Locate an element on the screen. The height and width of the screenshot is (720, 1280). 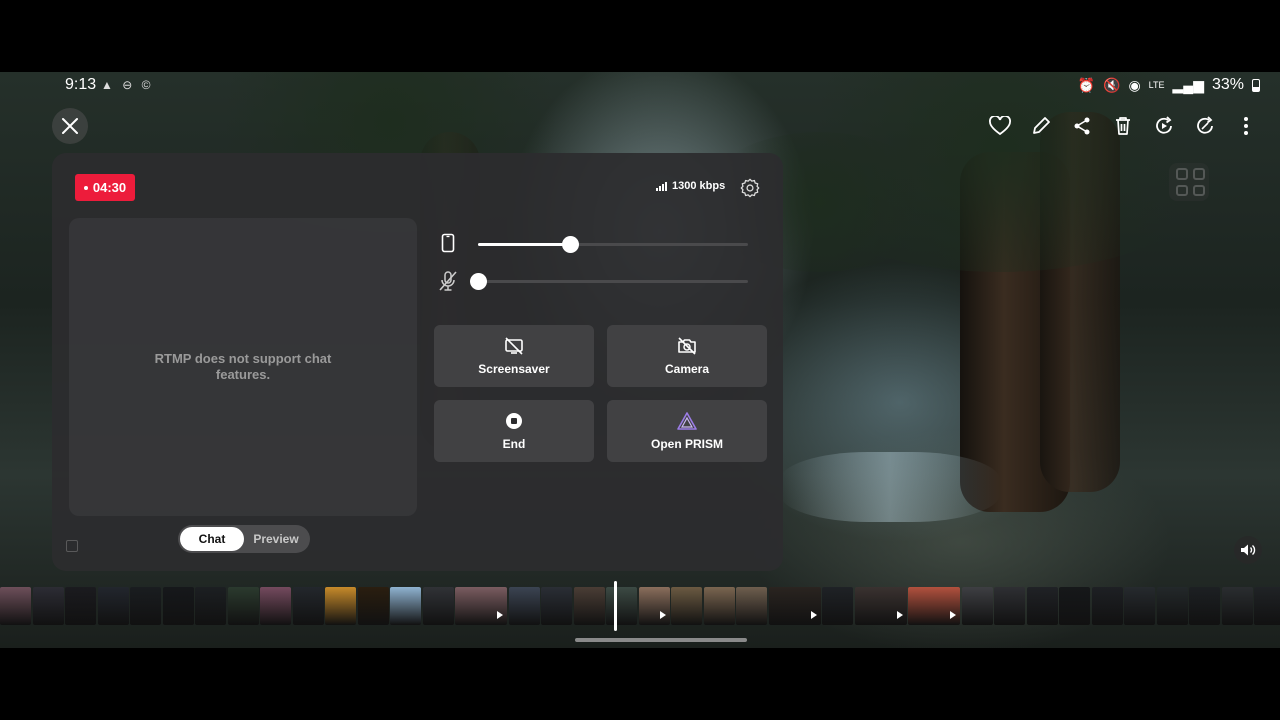
video-volume-button is located at coordinates (1248, 550).